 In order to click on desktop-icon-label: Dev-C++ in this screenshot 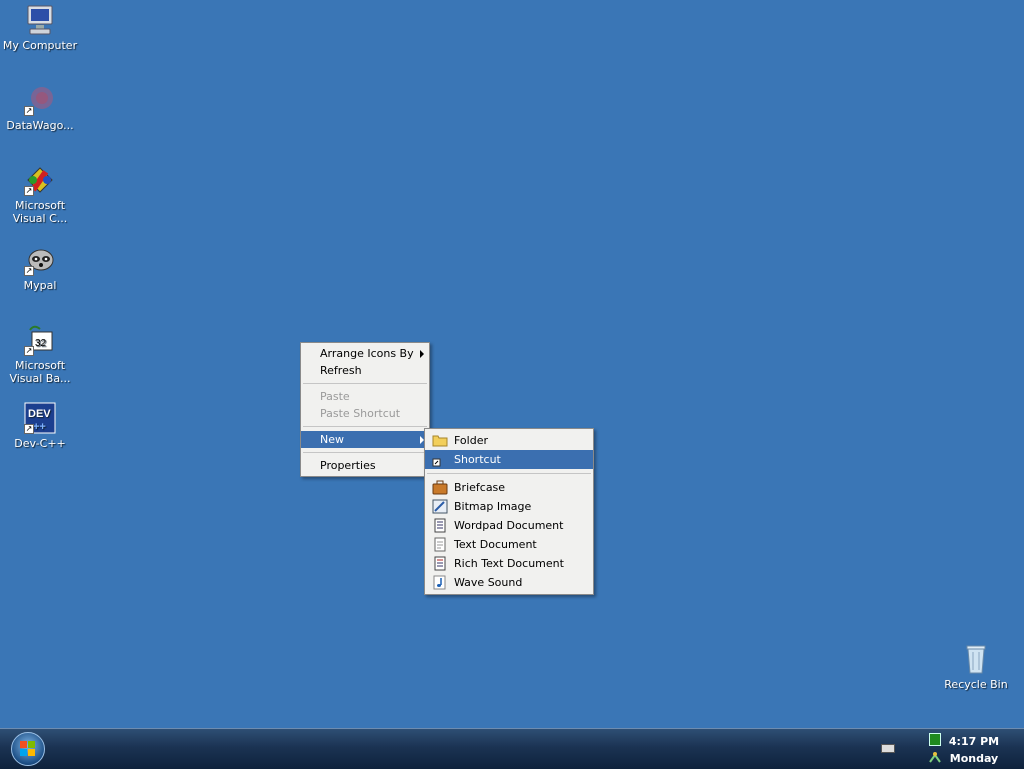, I will do `click(40, 443)`.